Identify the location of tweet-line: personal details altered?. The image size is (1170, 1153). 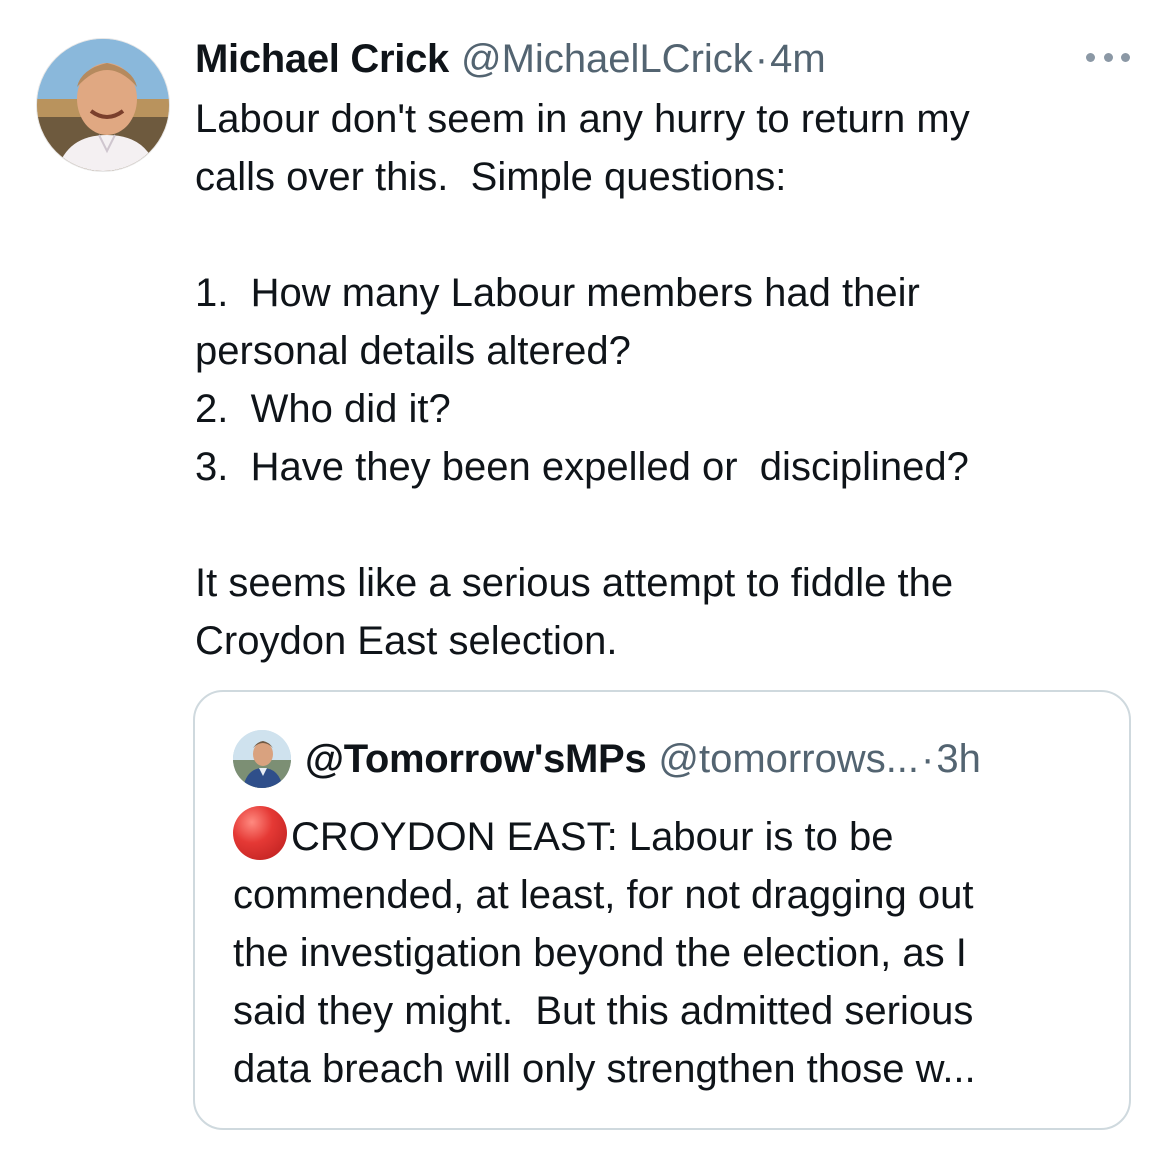
(413, 351).